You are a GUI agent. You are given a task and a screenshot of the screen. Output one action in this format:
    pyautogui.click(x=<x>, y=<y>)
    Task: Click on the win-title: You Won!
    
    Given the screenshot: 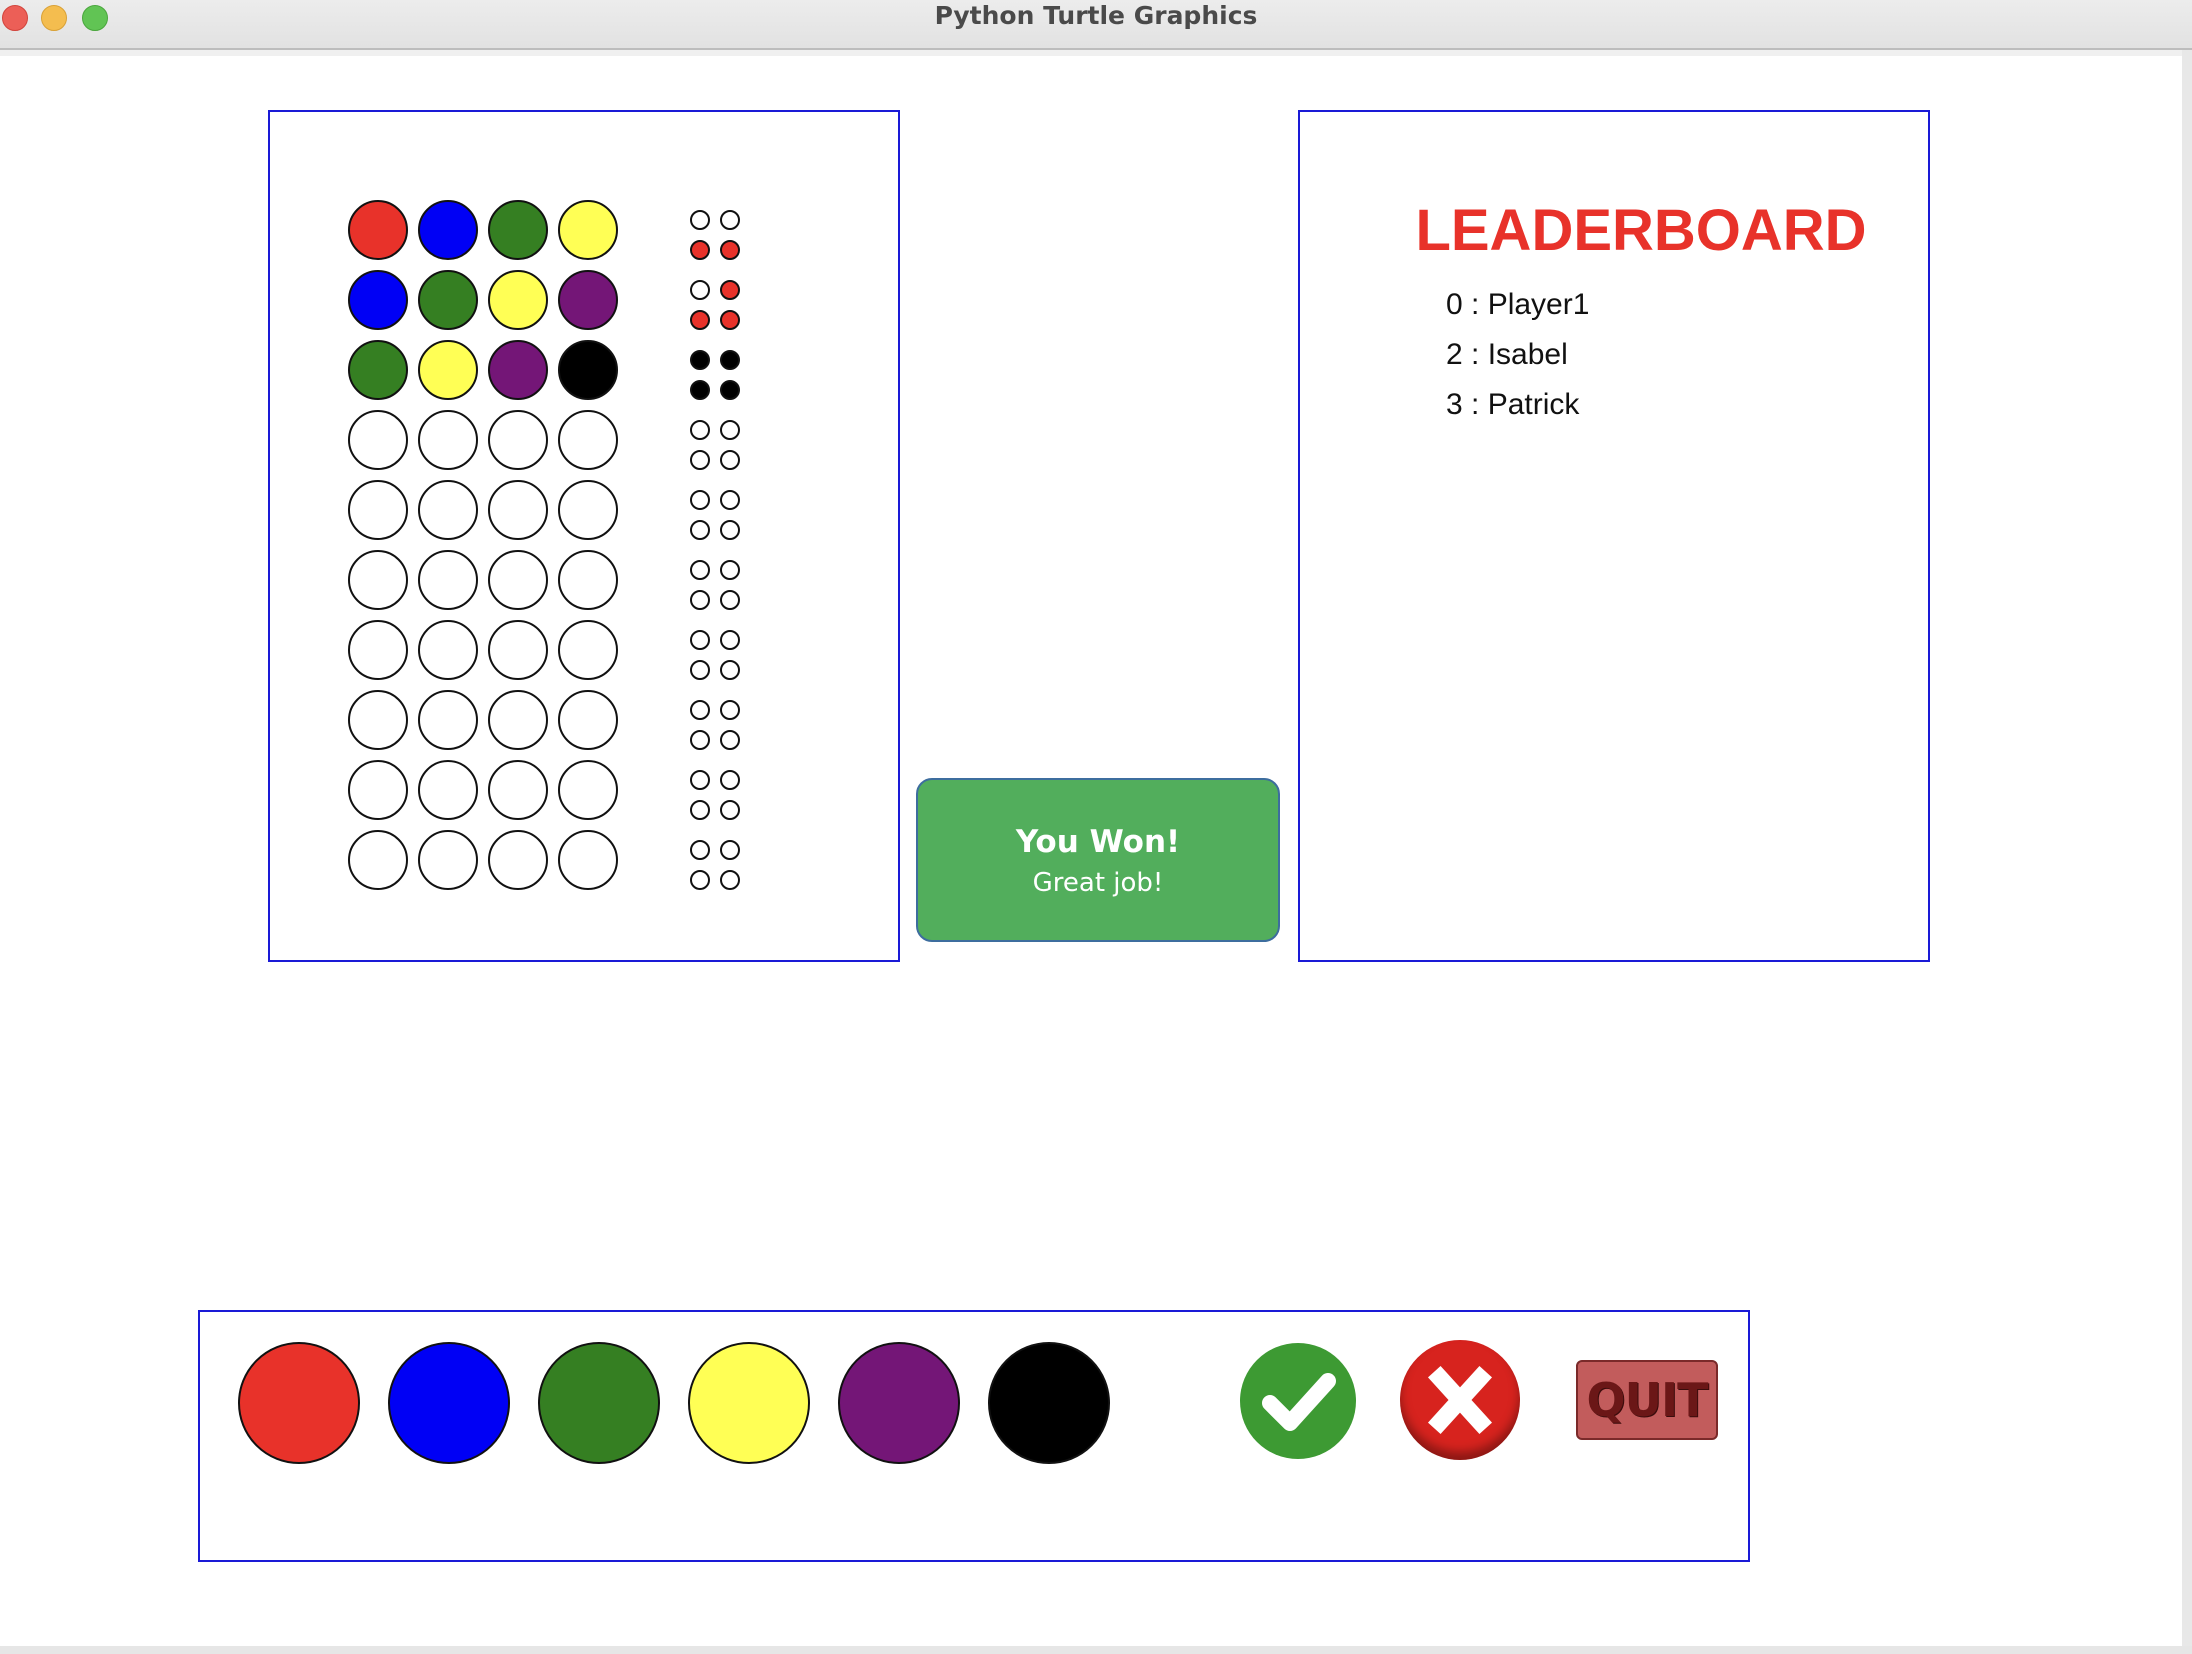 What is the action you would take?
    pyautogui.click(x=1098, y=842)
    